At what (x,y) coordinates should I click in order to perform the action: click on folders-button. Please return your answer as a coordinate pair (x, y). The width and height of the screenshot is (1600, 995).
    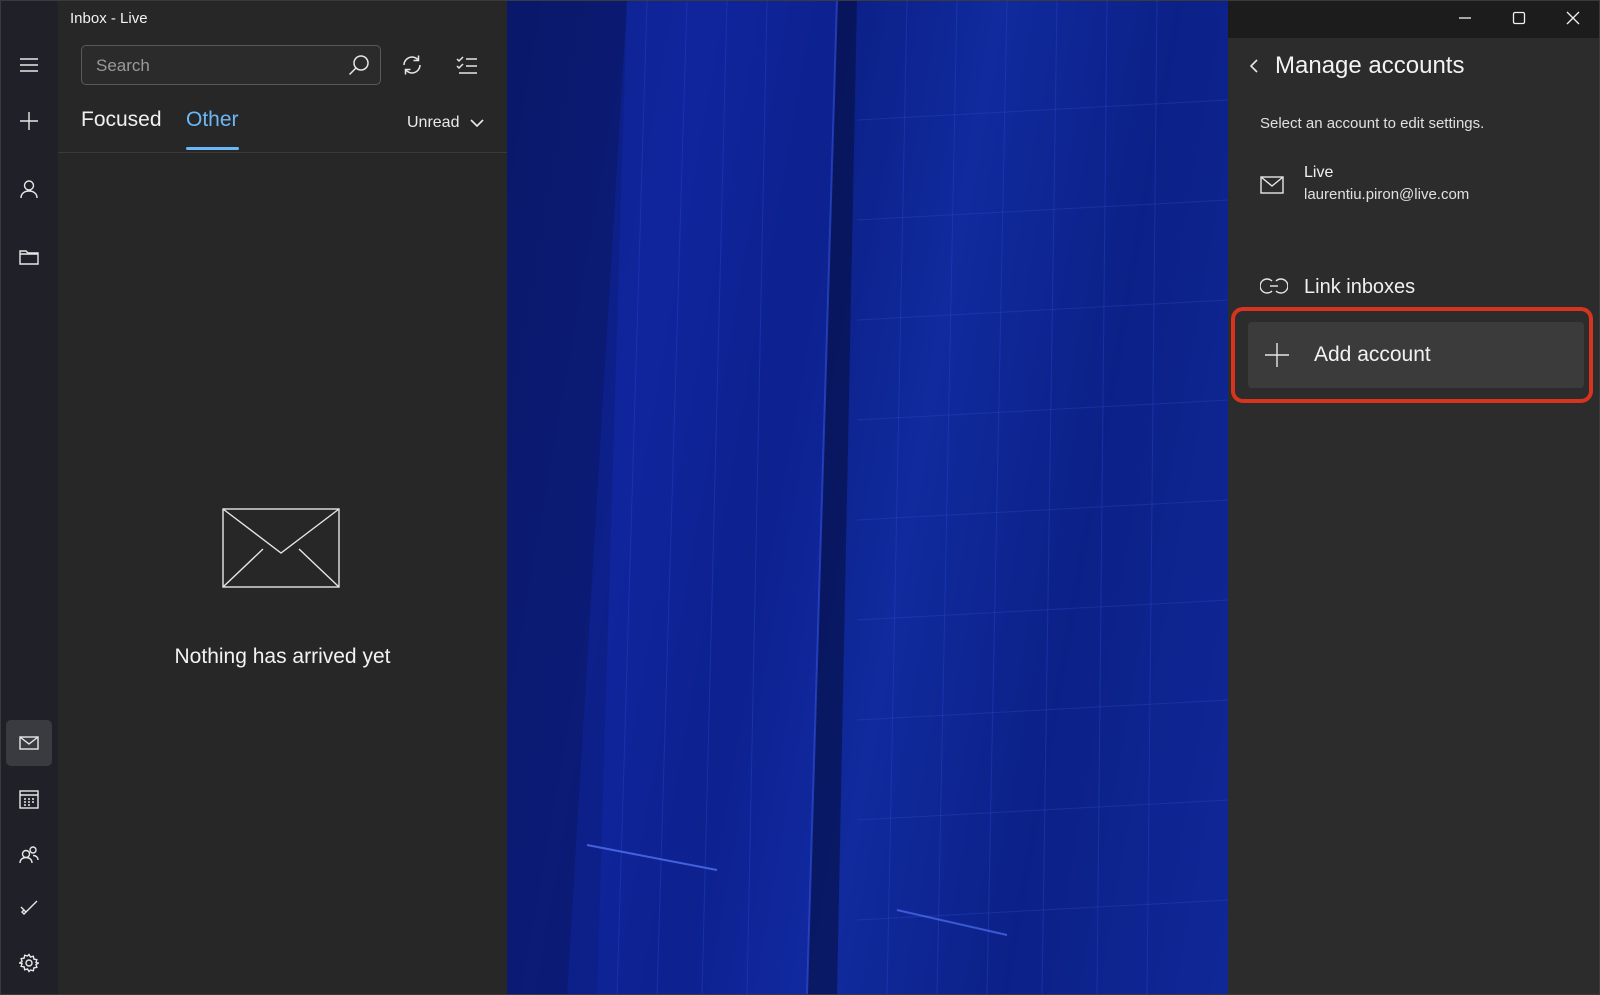
    Looking at the image, I should click on (29, 257).